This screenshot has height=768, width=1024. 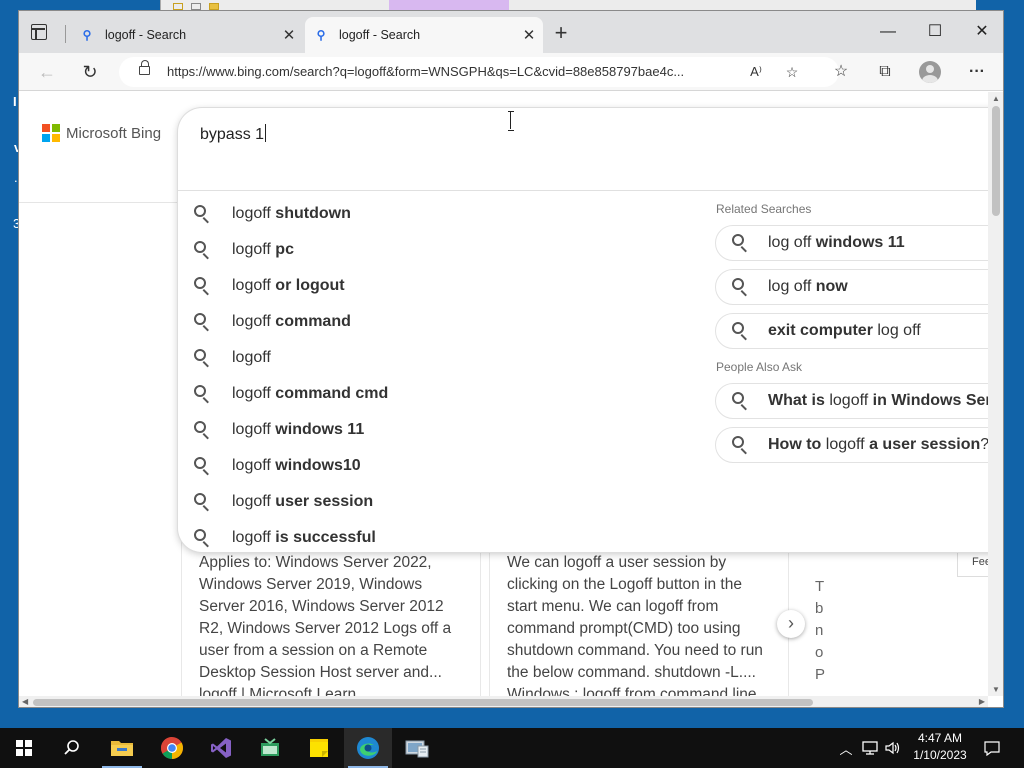 What do you see at coordinates (851, 401) in the screenshot?
I see `people-also-ask-chip: What is logoff in Windows Serv` at bounding box center [851, 401].